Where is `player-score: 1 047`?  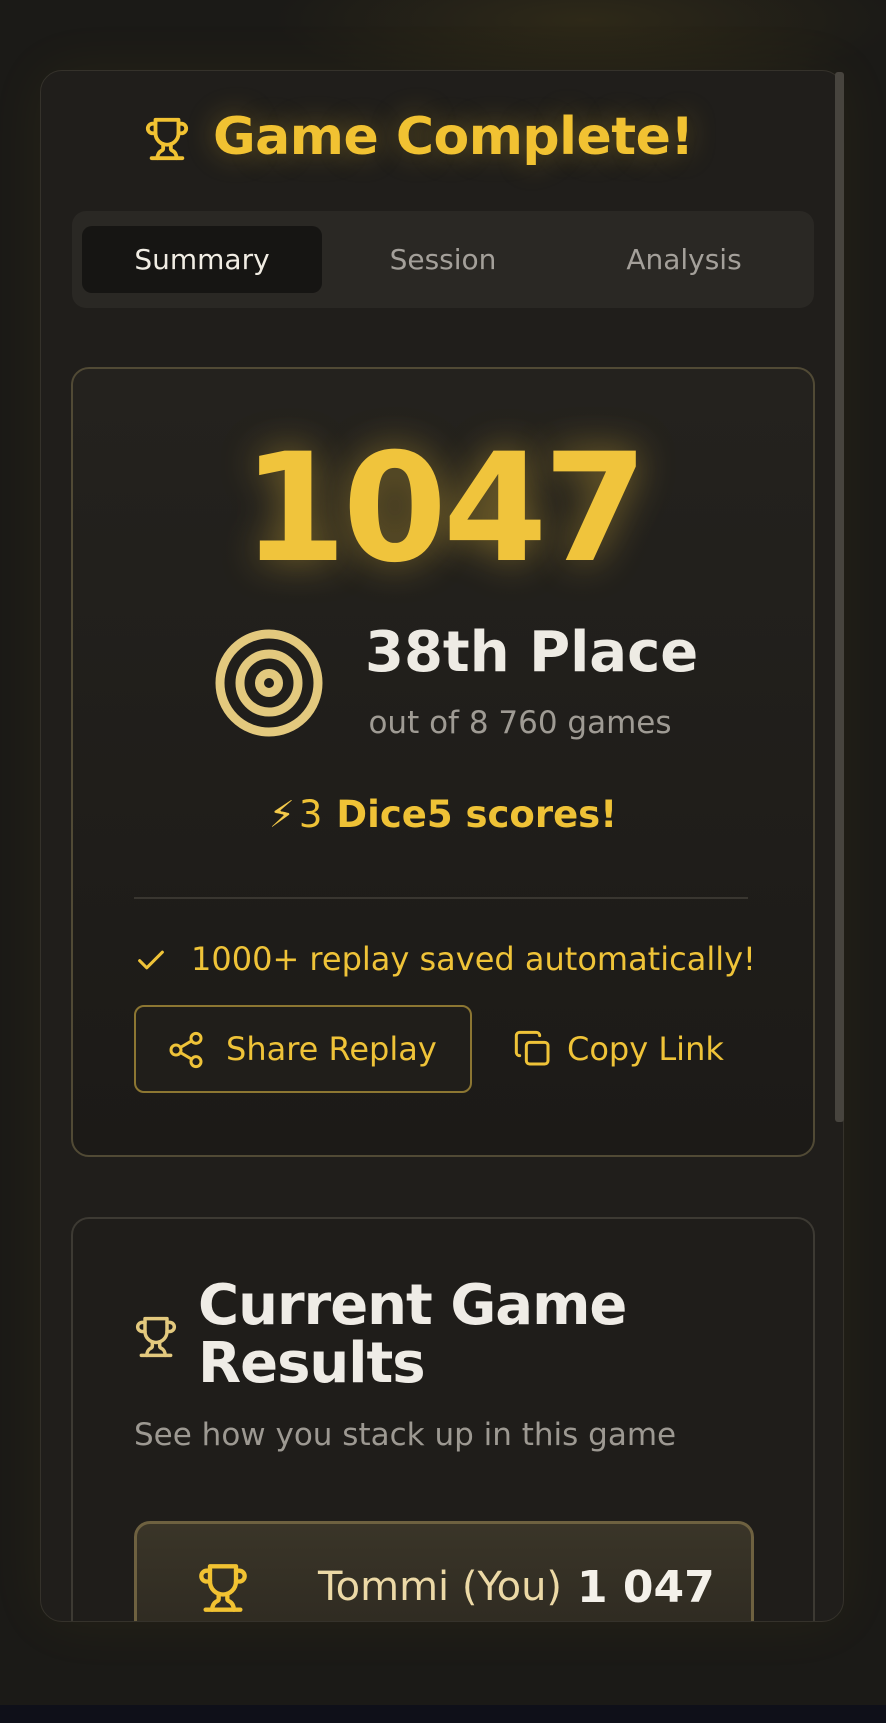
player-score: 1 047 is located at coordinates (646, 1587).